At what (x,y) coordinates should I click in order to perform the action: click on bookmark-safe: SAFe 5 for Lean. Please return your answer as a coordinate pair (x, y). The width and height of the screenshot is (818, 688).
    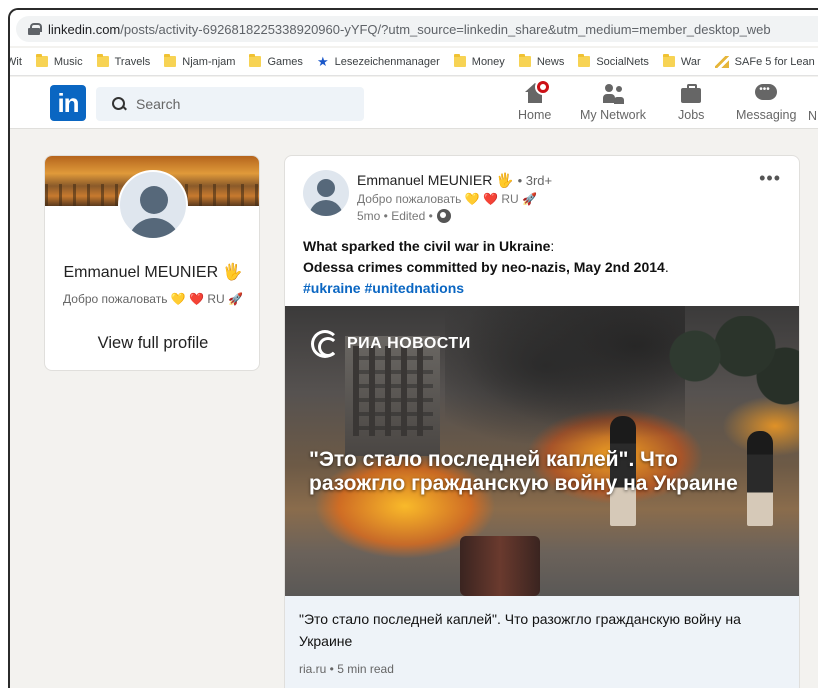
    Looking at the image, I should click on (764, 61).